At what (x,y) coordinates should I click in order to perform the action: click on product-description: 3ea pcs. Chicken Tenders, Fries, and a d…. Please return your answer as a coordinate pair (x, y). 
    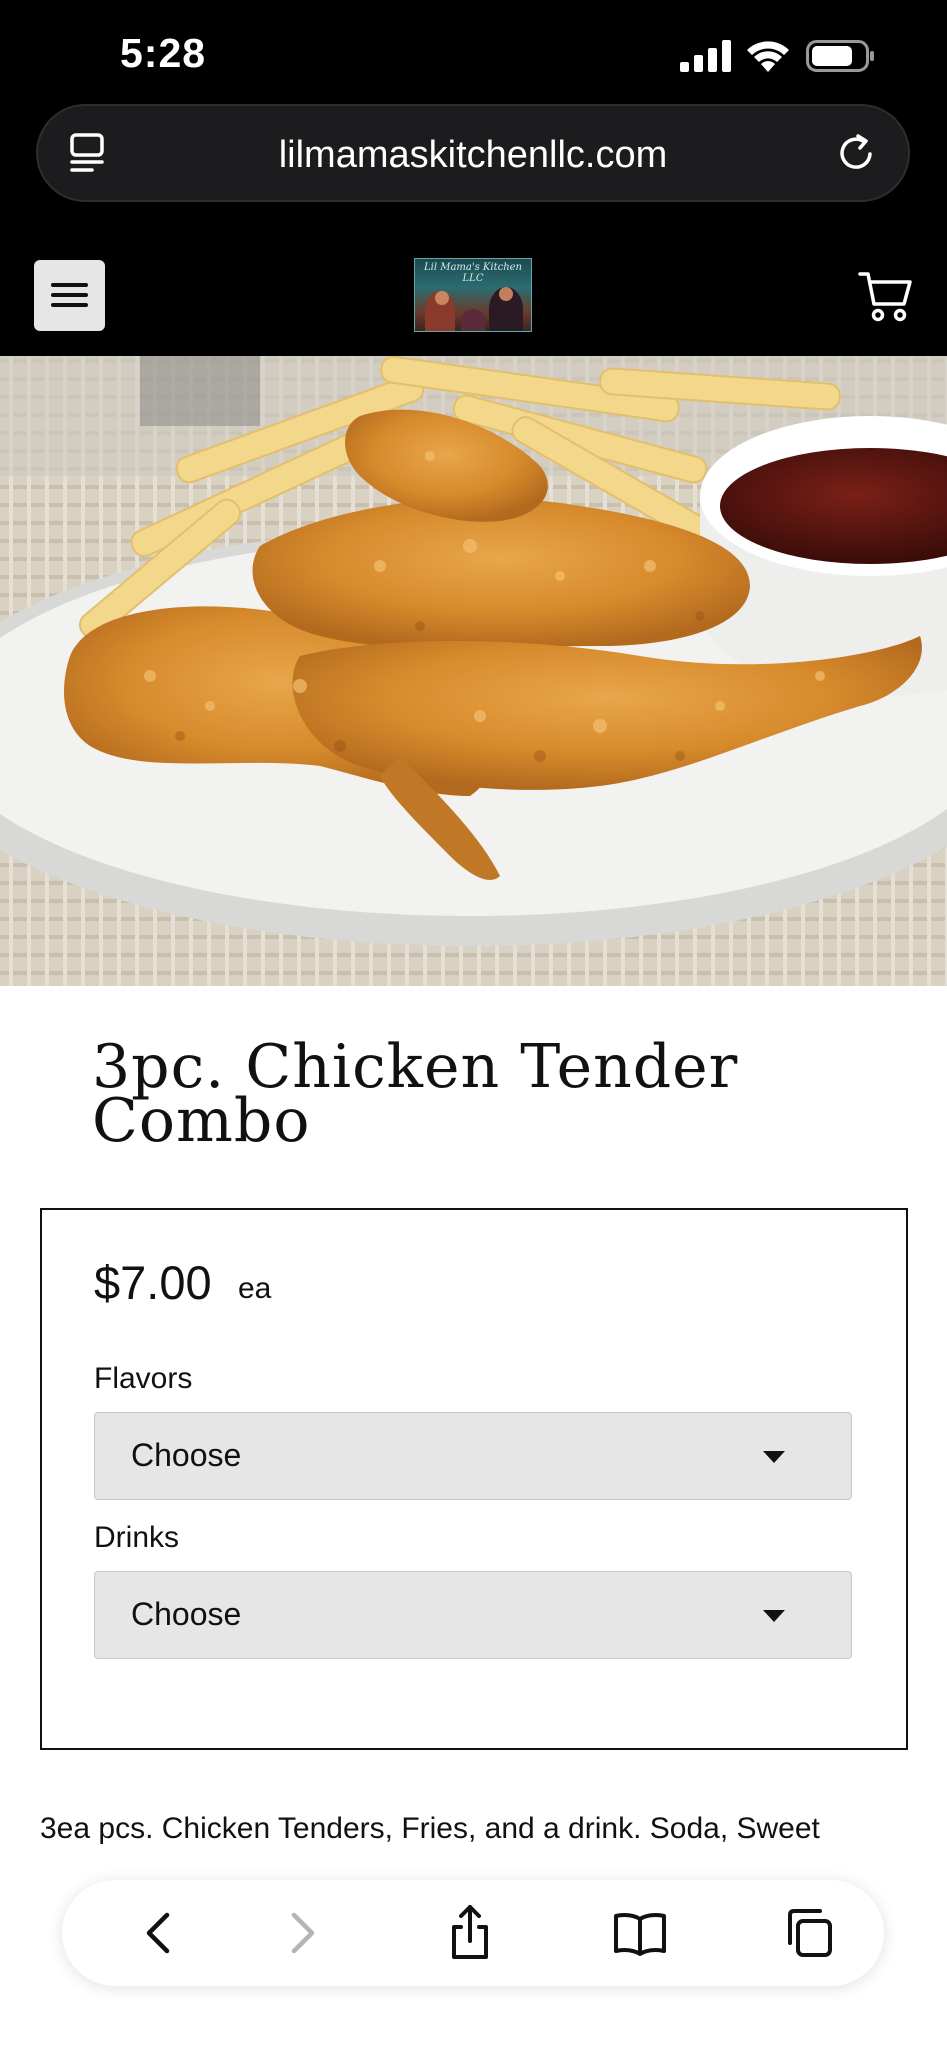
    Looking at the image, I should click on (430, 1828).